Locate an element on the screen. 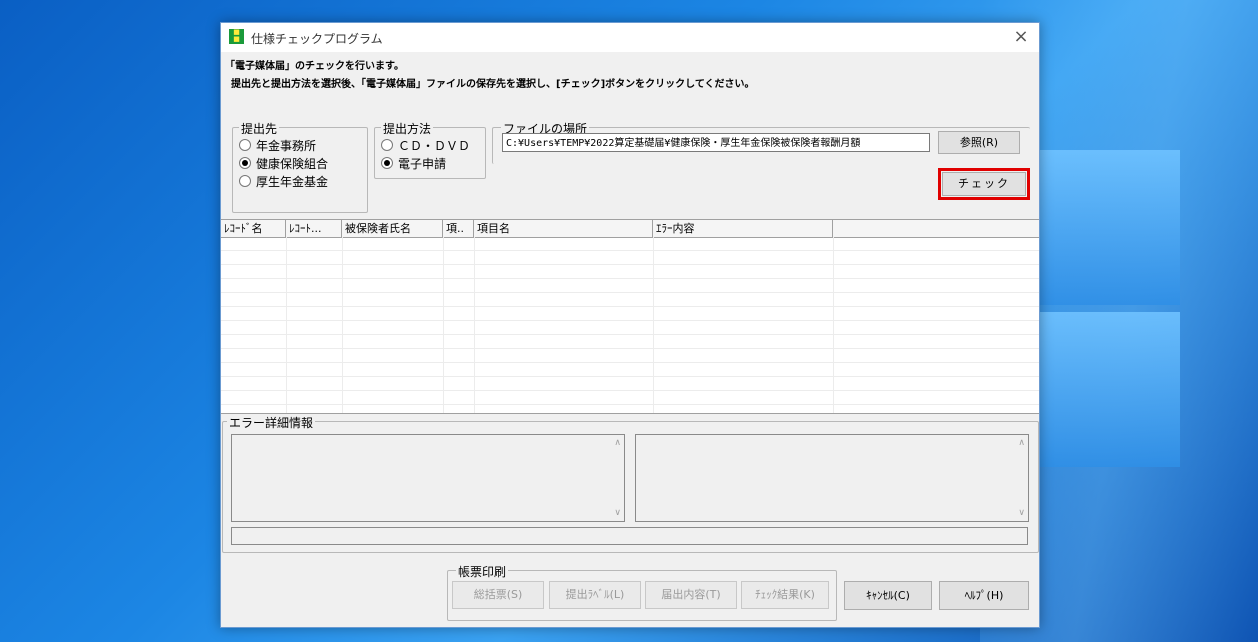 This screenshot has height=642, width=1258. error-detail-left-box: ∧ ∨ is located at coordinates (428, 478).